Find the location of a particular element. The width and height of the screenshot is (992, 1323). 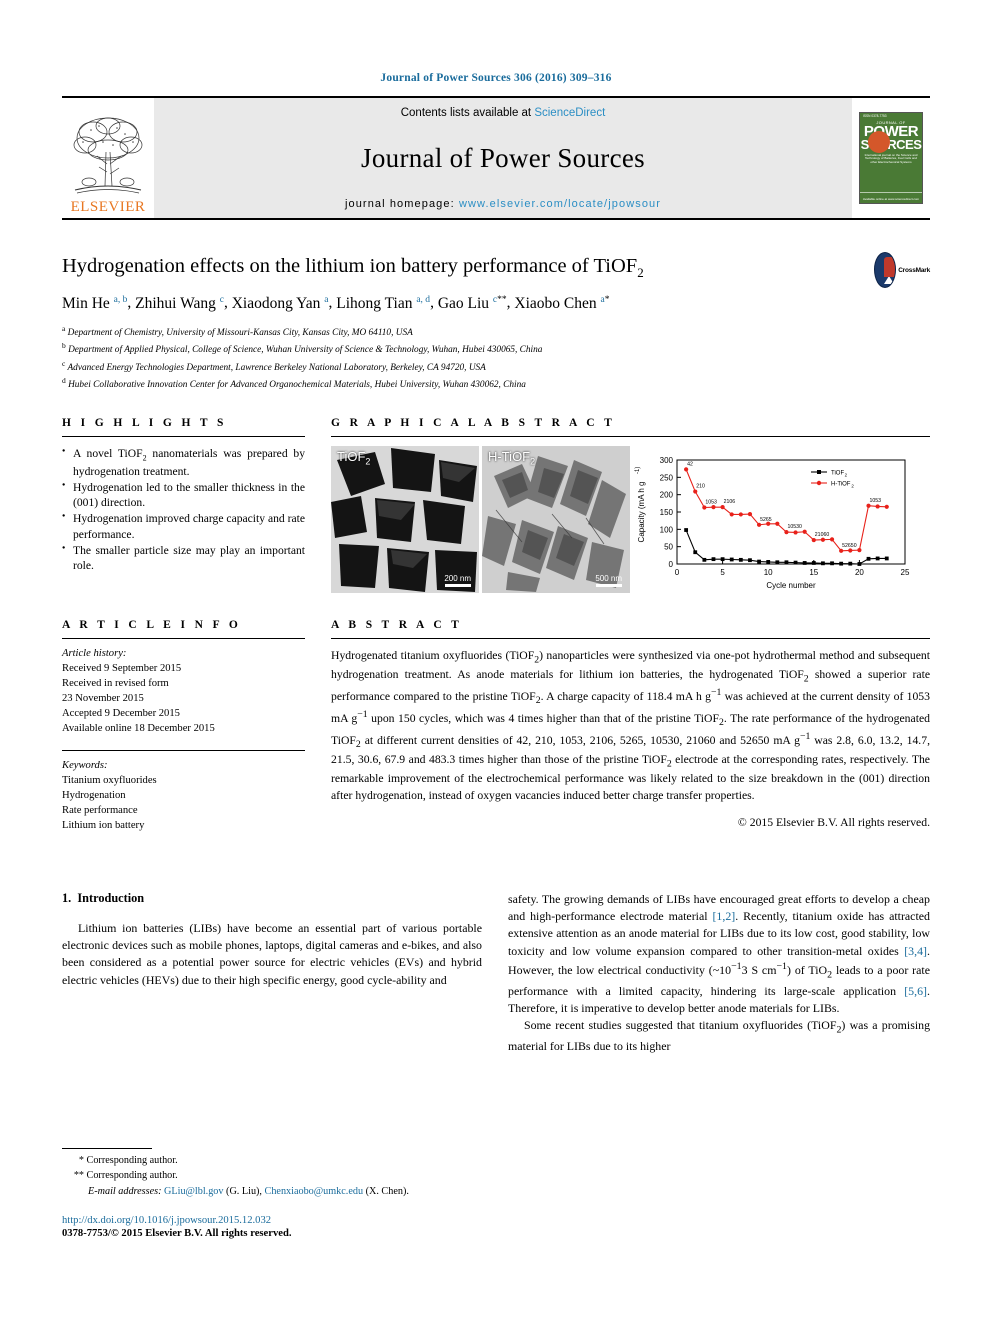

corresponding-author-1: * Corresponding author. is located at coordinates (272, 1160).